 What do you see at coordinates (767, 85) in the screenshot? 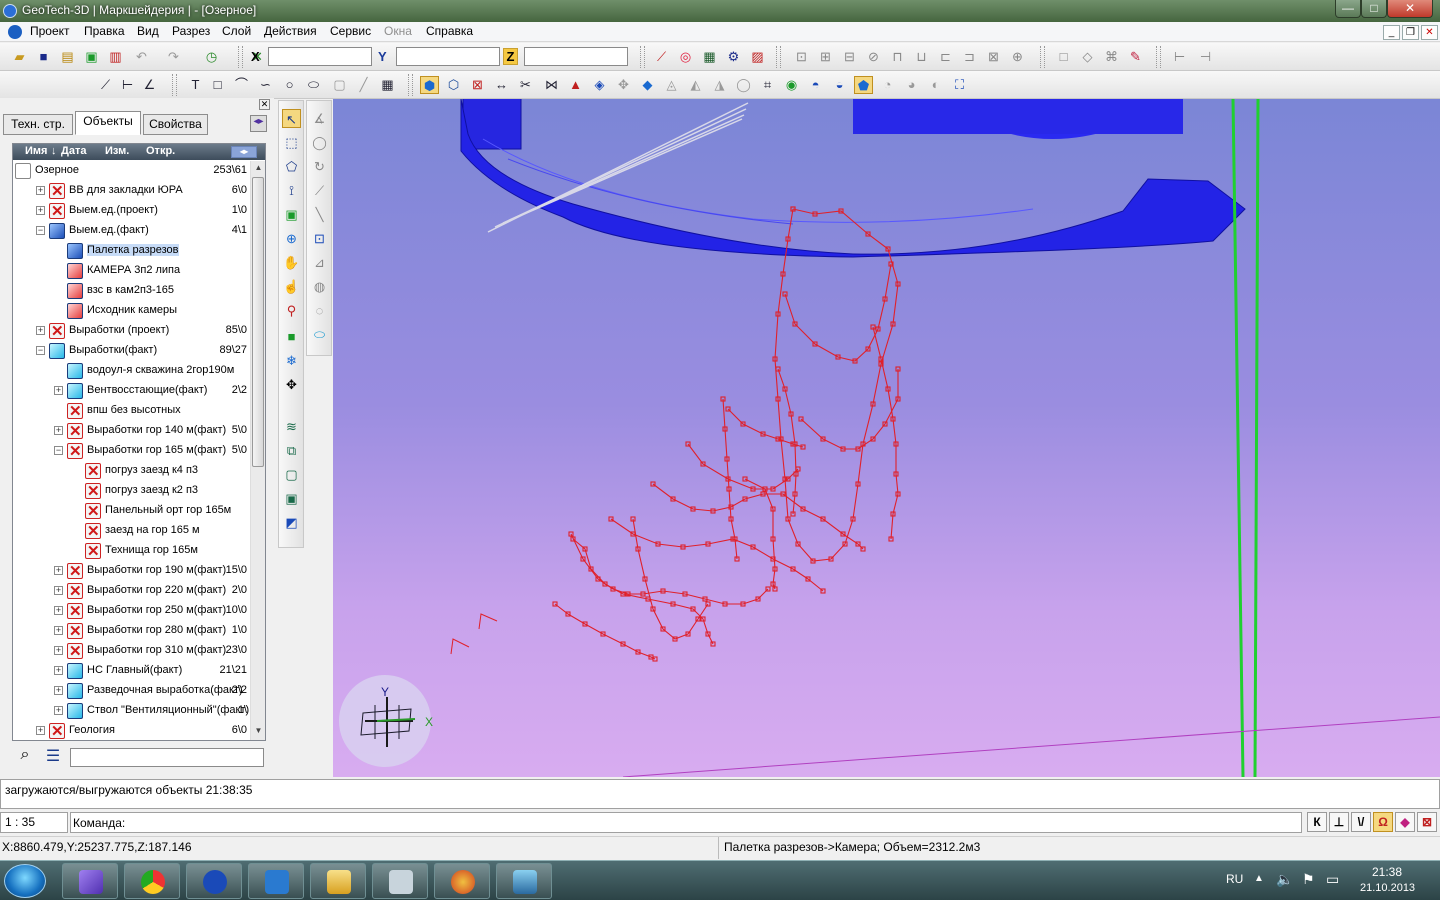
I see `mesh-icon: ⌗` at bounding box center [767, 85].